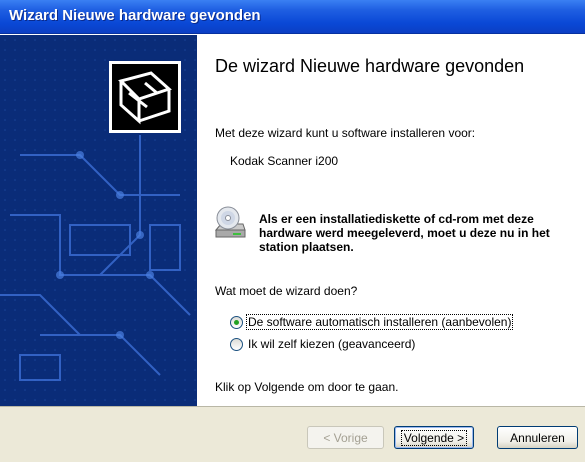  I want to click on hardware-wizard-icon, so click(145, 97).